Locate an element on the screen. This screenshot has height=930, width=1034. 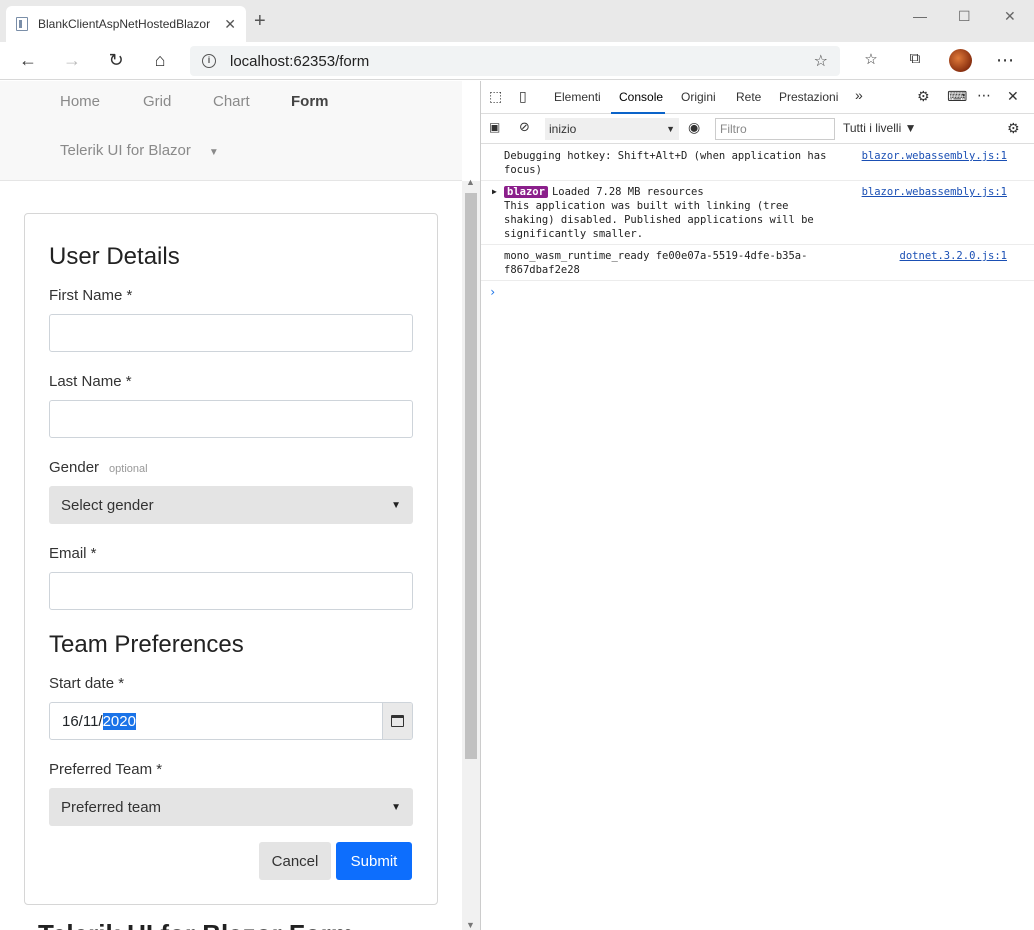
url-text: localhost:62353/form is located at coordinates (299, 61).